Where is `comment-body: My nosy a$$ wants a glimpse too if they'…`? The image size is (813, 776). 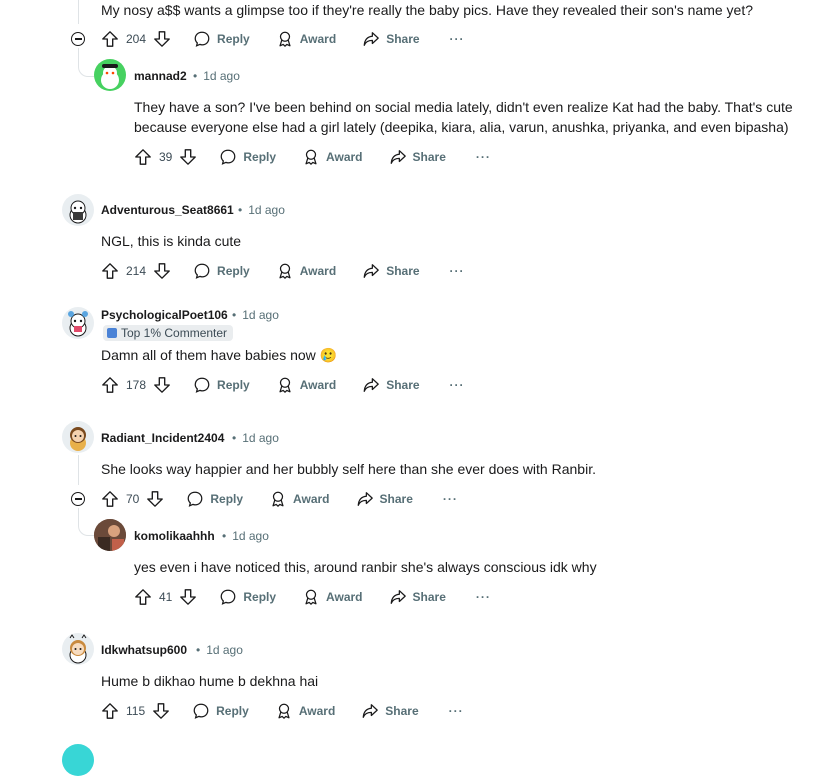
comment-body: My nosy a$$ wants a glimpse too if they'… is located at coordinates (427, 10).